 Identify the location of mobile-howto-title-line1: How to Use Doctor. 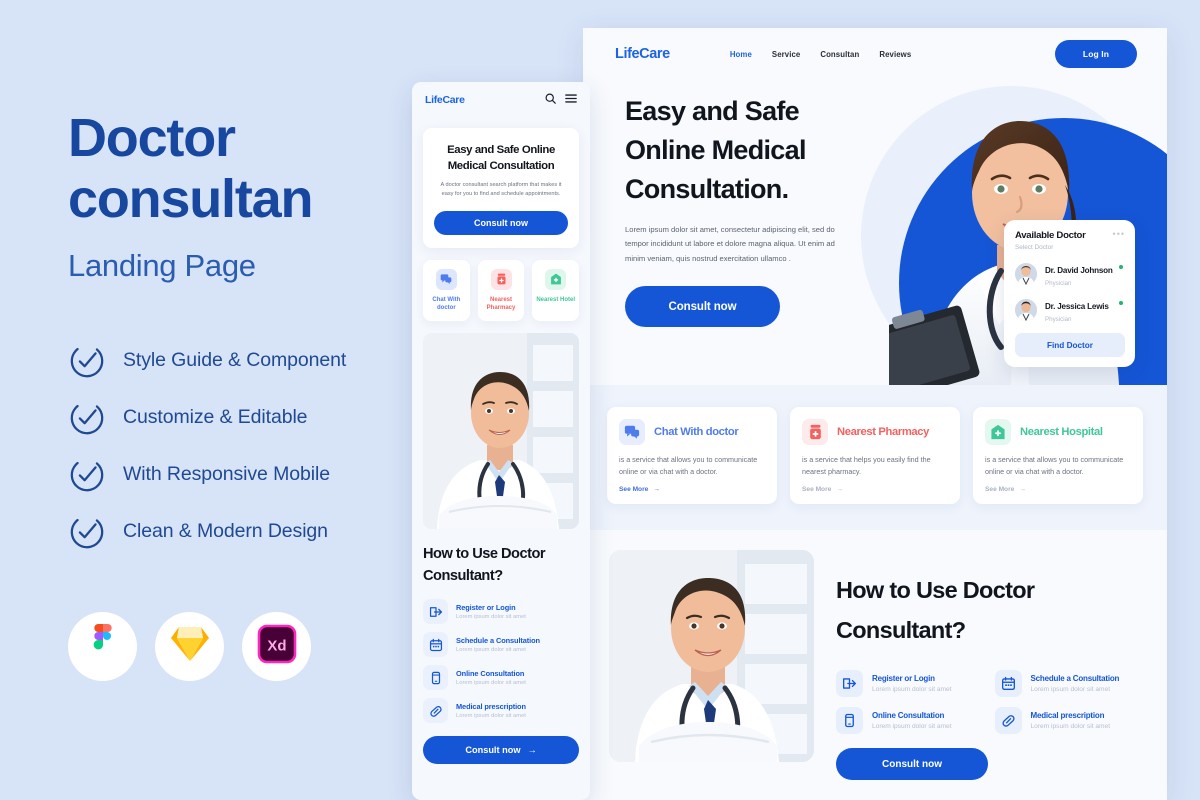
(484, 554).